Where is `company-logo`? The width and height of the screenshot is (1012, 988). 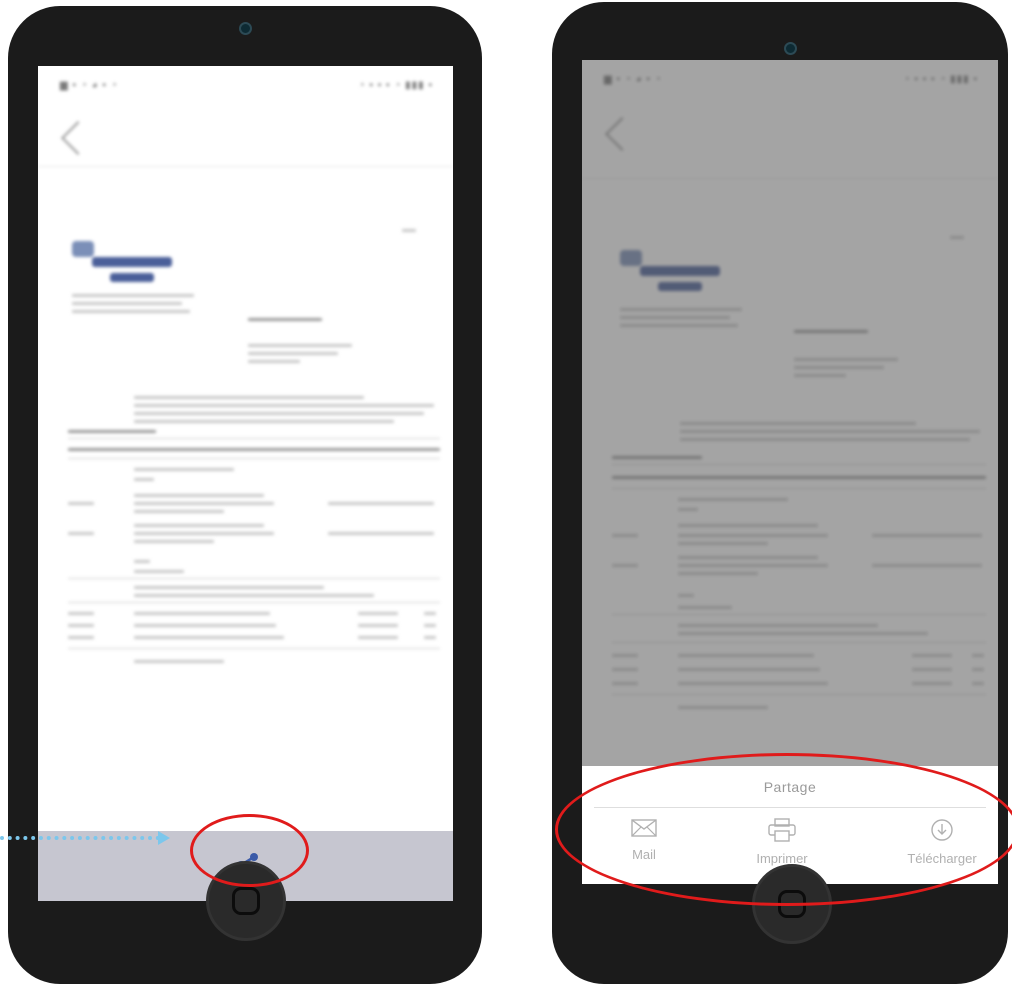 company-logo is located at coordinates (132, 268).